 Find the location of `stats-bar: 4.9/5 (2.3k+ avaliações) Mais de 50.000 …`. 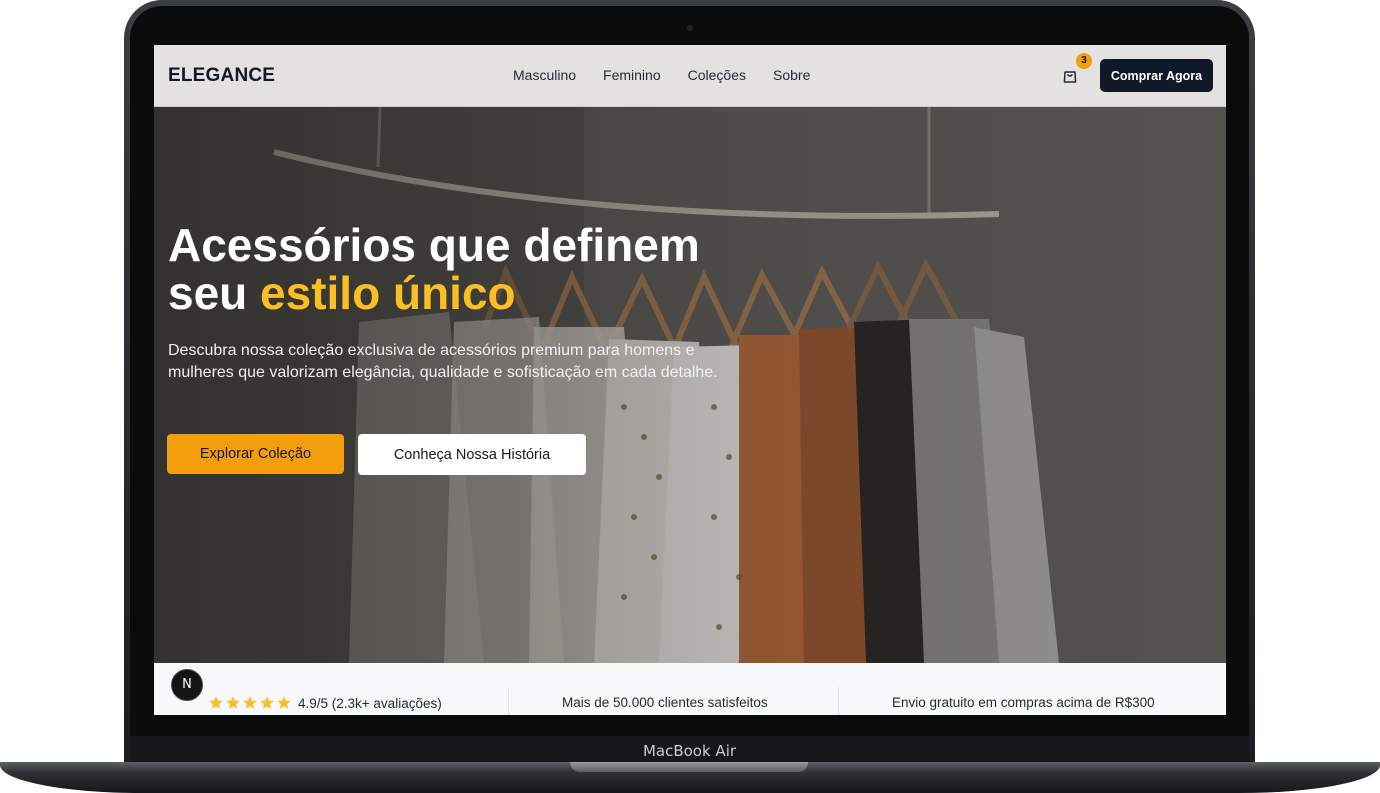

stats-bar: 4.9/5 (2.3k+ avaliações) Mais de 50.000 … is located at coordinates (690, 689).